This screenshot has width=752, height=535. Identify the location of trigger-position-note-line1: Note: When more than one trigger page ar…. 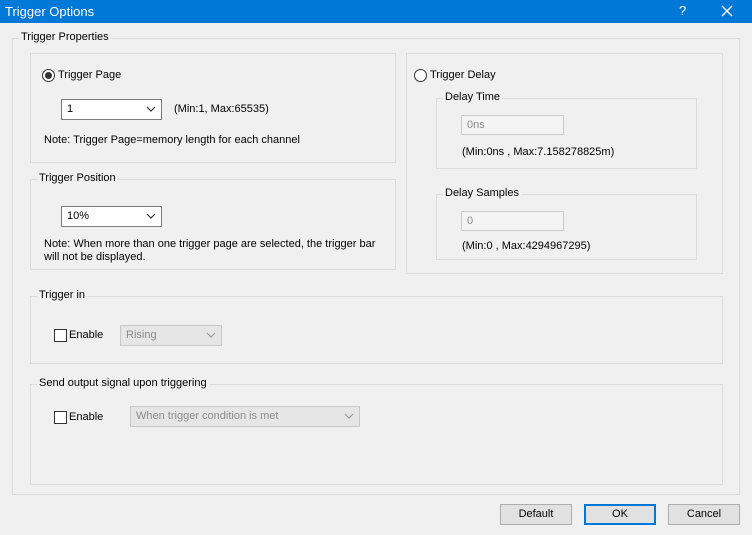
(210, 244).